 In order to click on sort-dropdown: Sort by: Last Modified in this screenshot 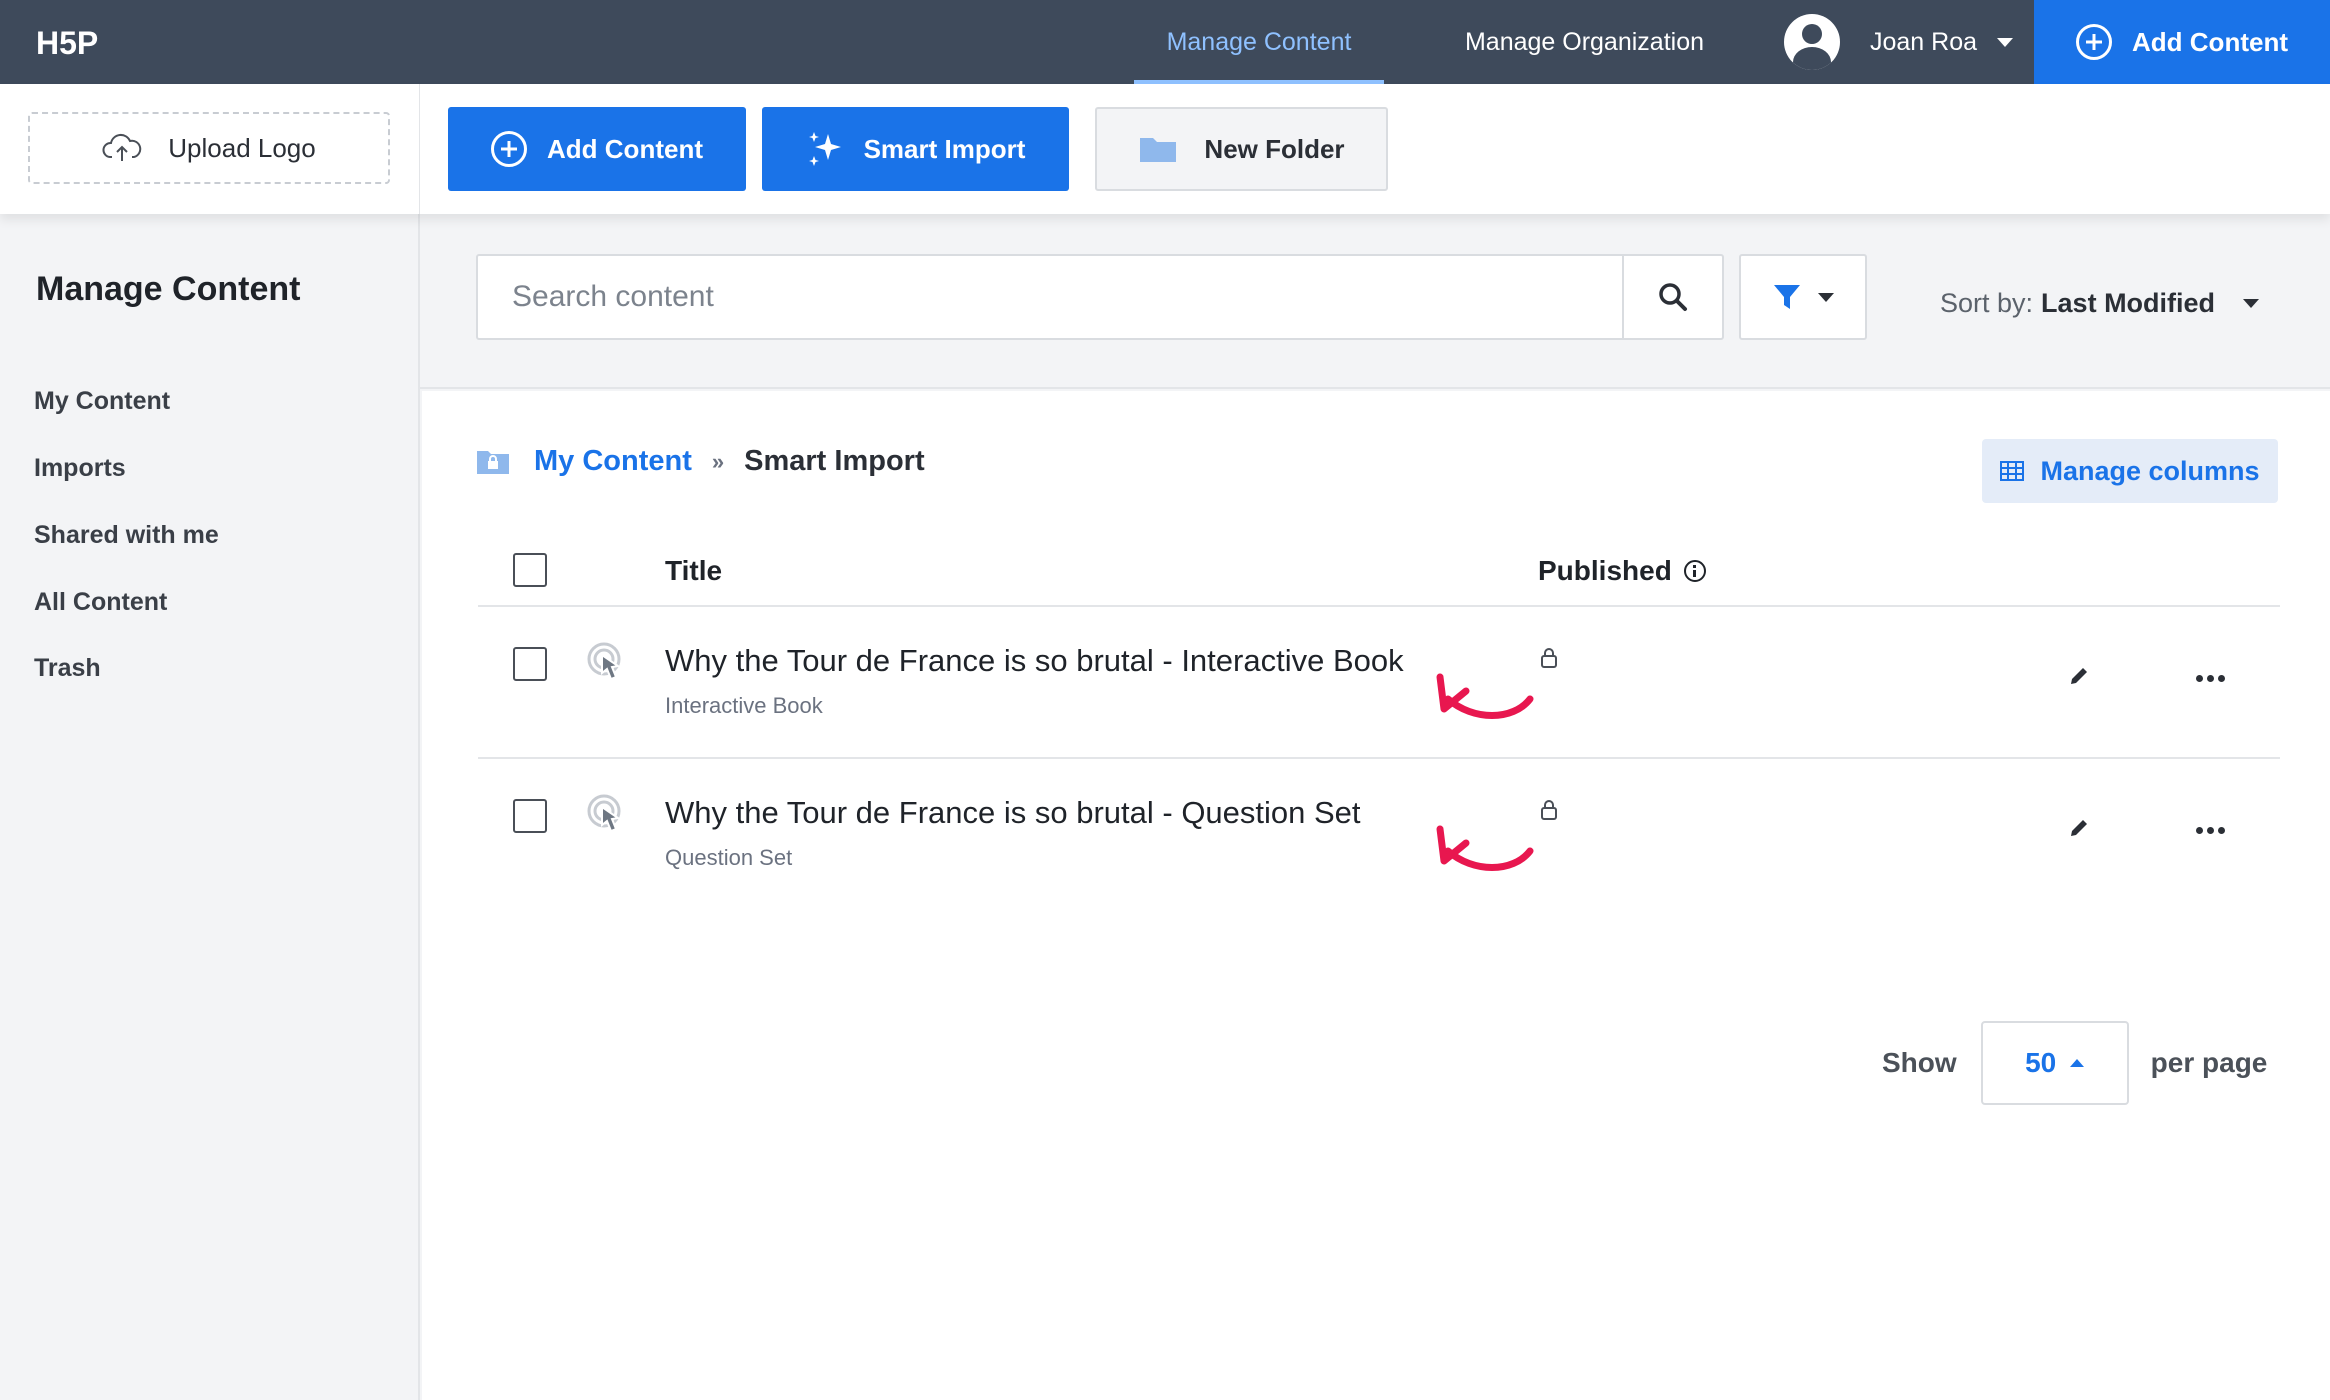, I will do `click(2100, 303)`.